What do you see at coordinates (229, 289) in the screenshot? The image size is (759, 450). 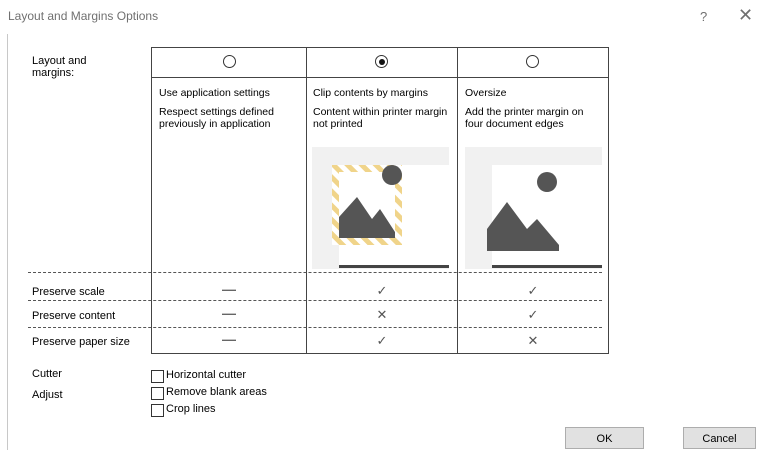 I see `preserve-scale-app: —` at bounding box center [229, 289].